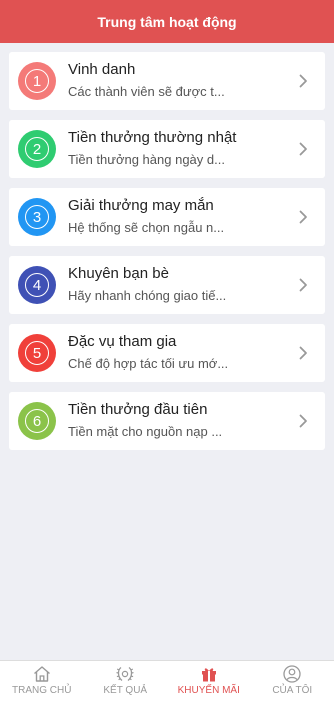 Image resolution: width=334 pixels, height=703 pixels. I want to click on tab-label: TRANG CHỦ, so click(42, 690).